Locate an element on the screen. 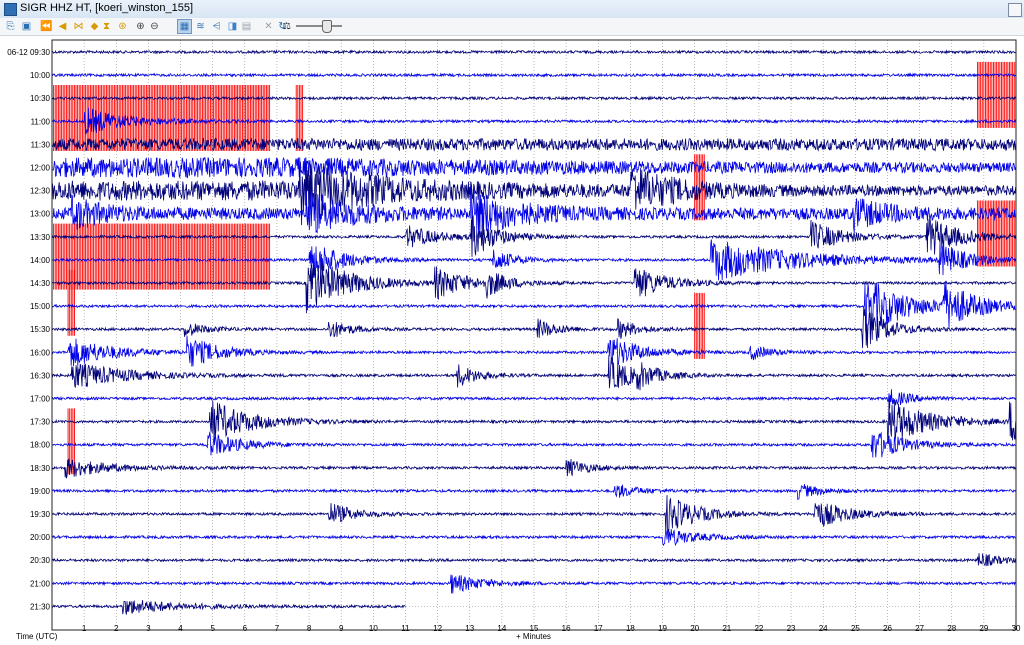 The width and height of the screenshot is (1024, 645). minute-tick-label: 18 is located at coordinates (630, 628).